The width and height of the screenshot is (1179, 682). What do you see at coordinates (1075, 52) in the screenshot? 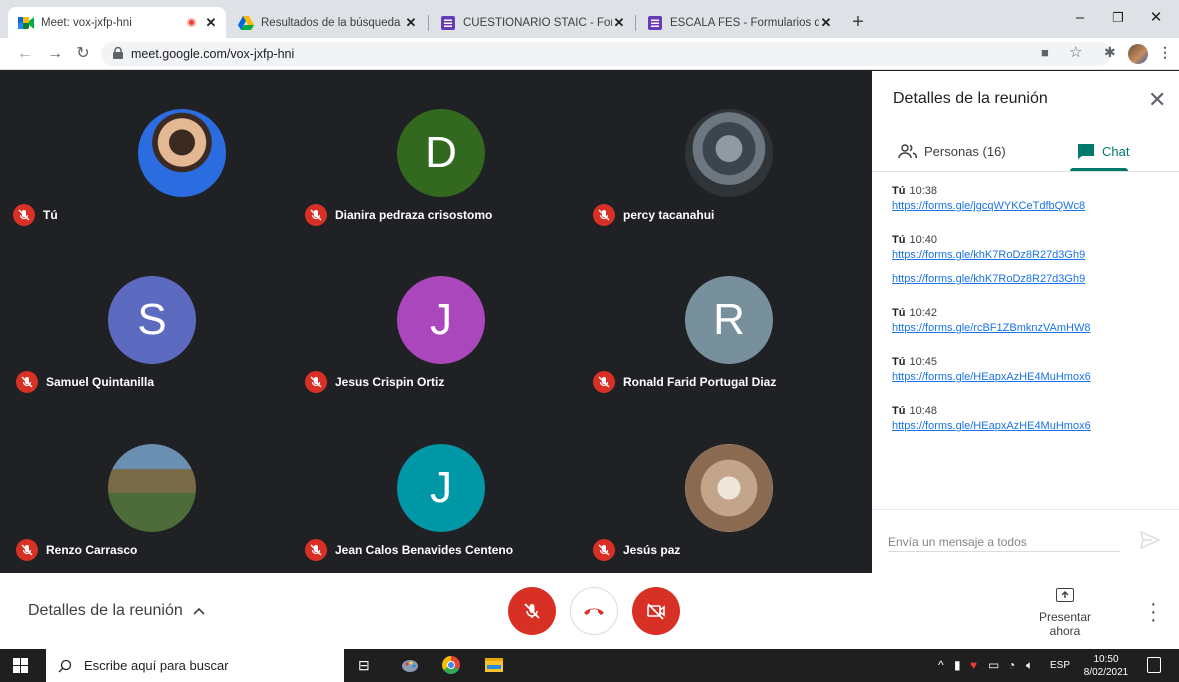
I see `bookmark-star-icon: ☆` at bounding box center [1075, 52].